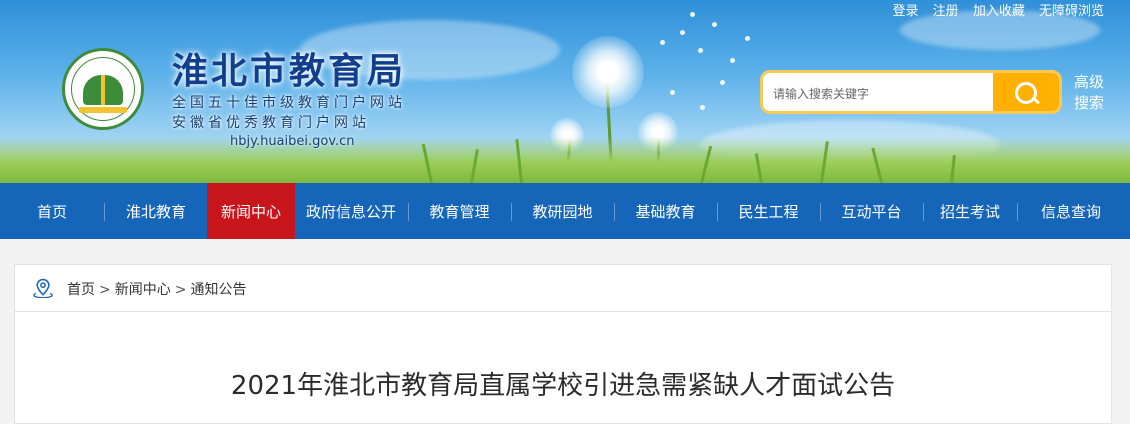  What do you see at coordinates (768, 211) in the screenshot?
I see `nav-item-livelihood-projects: 民生工程` at bounding box center [768, 211].